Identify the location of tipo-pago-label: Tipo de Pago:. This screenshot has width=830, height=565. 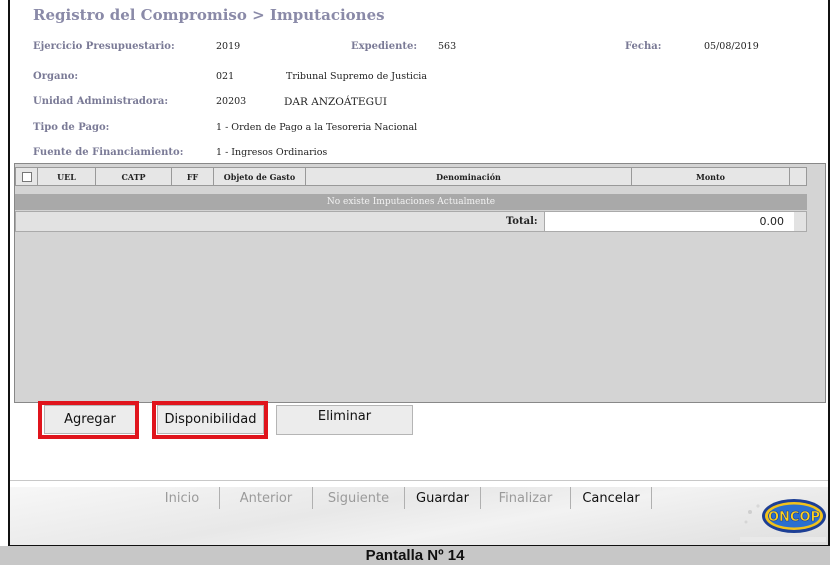
(71, 127).